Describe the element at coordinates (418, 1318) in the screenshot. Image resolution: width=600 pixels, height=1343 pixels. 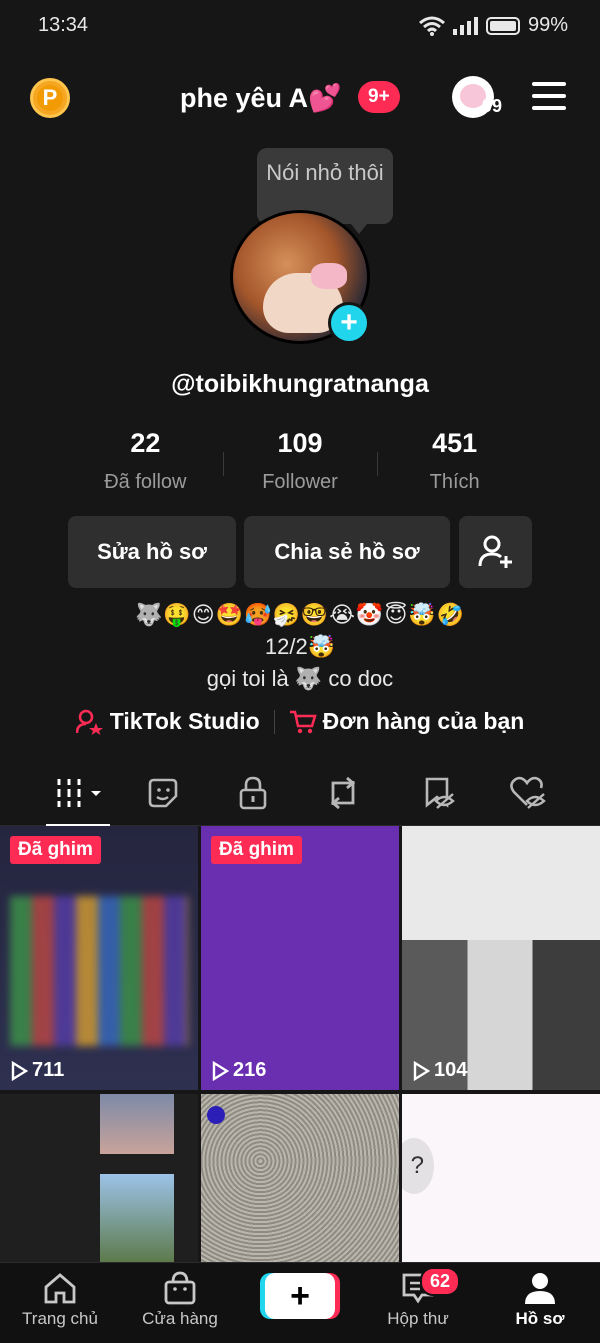
I see `nav-label: Hộp thư` at that location.